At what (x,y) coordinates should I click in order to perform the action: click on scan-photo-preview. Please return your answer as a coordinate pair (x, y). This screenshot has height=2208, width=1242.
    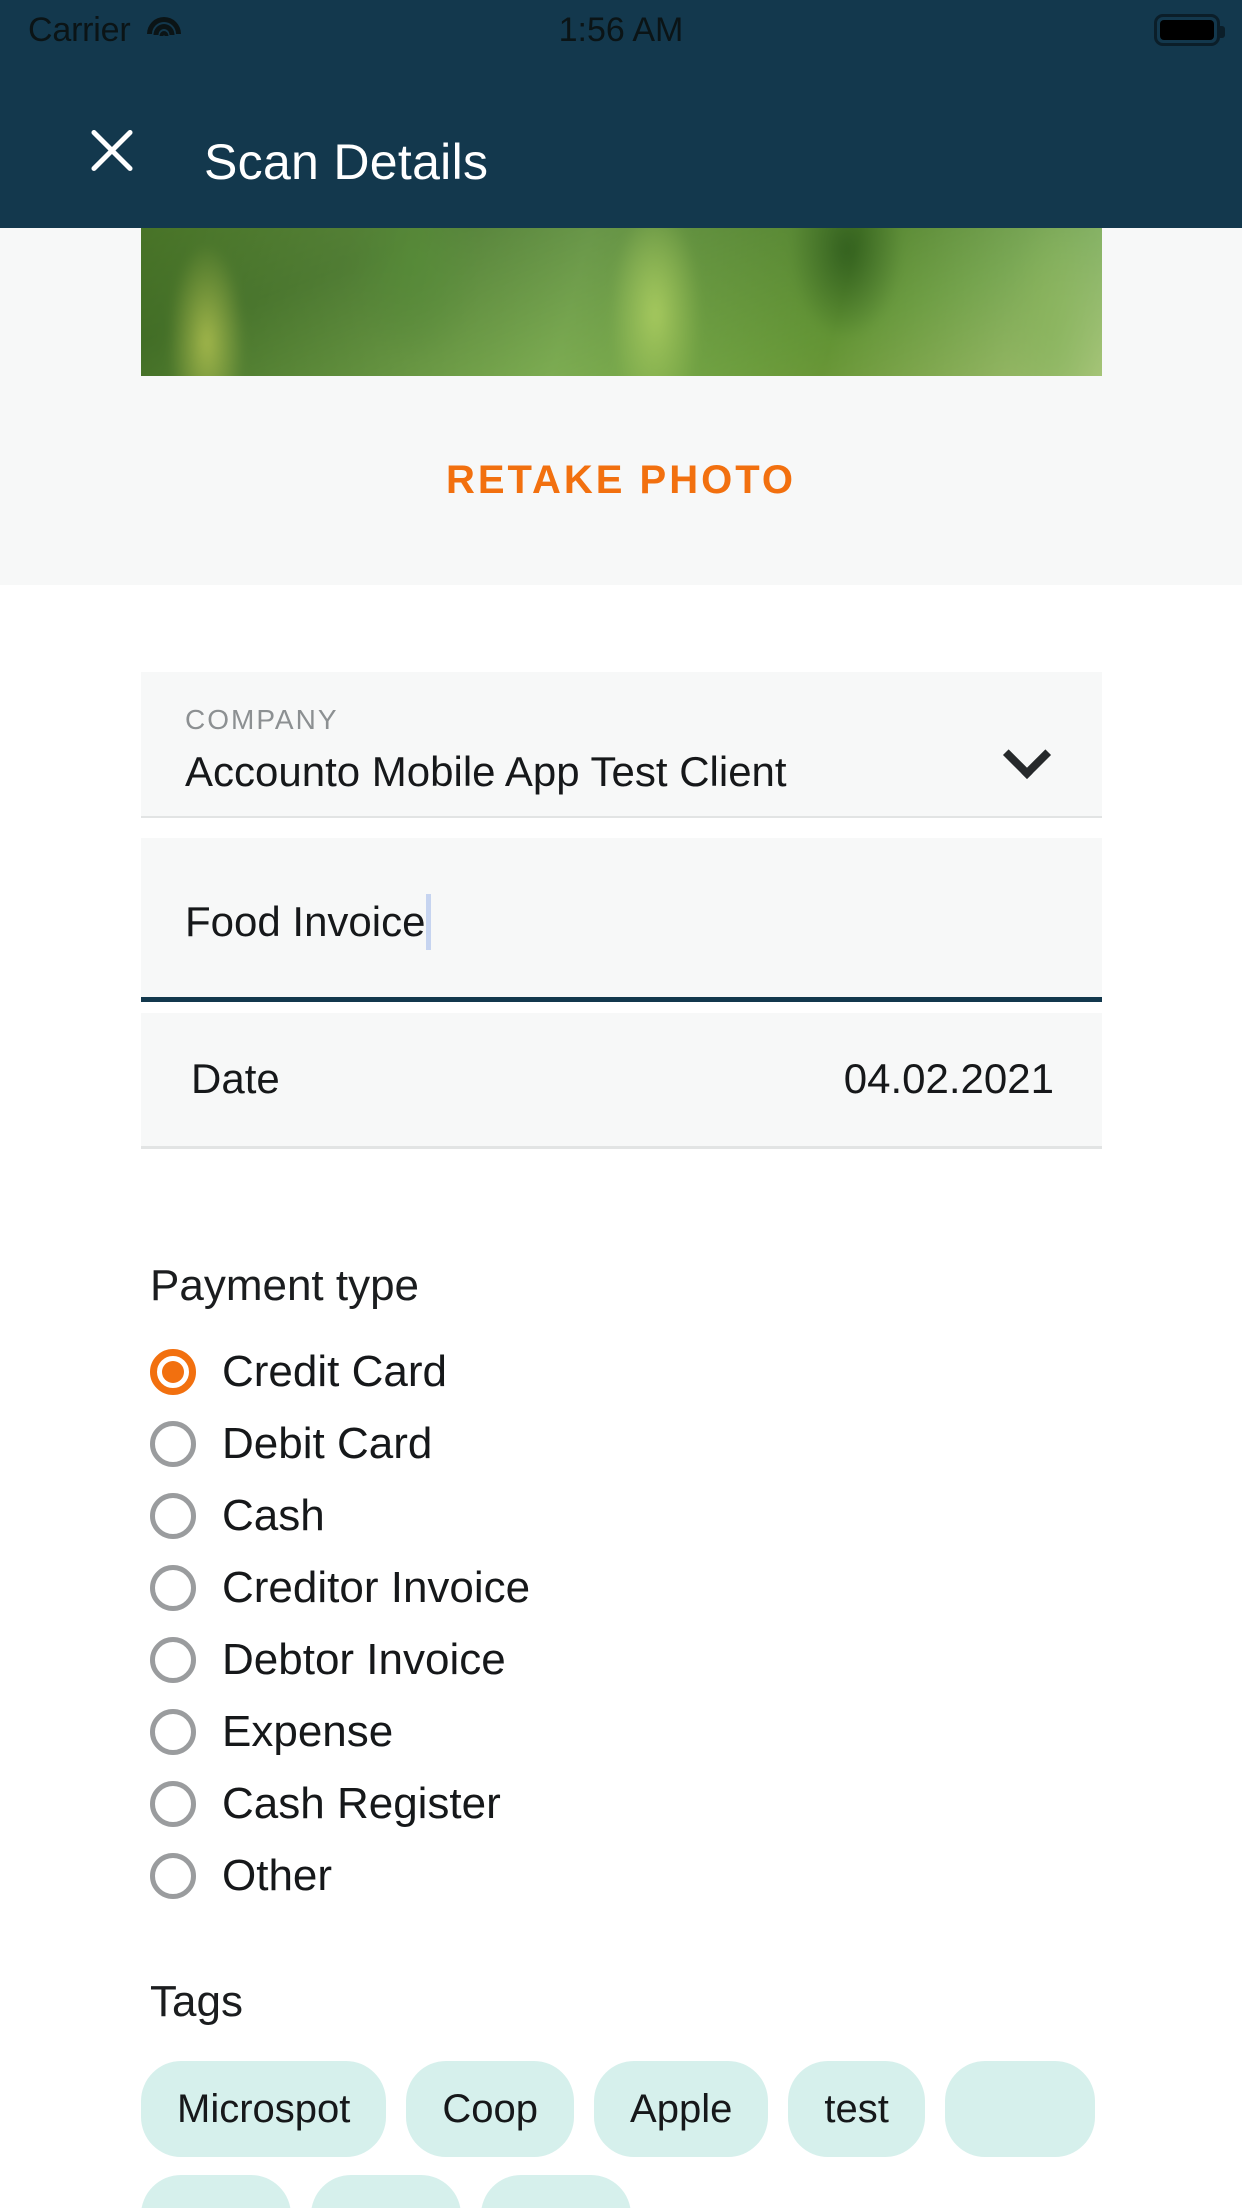
    Looking at the image, I should click on (621, 302).